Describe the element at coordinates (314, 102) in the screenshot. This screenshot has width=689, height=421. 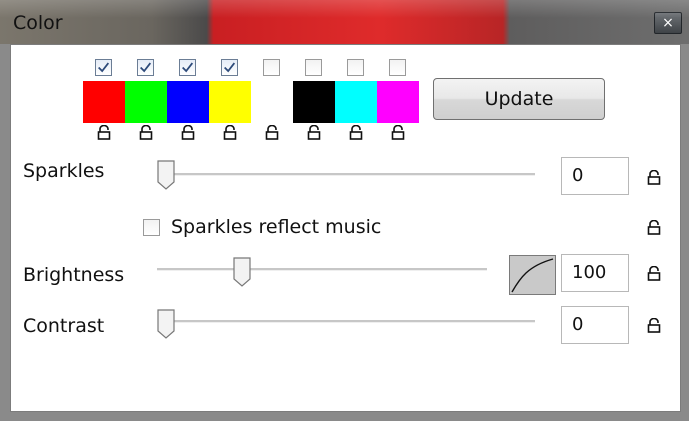
I see `swatch-black` at that location.